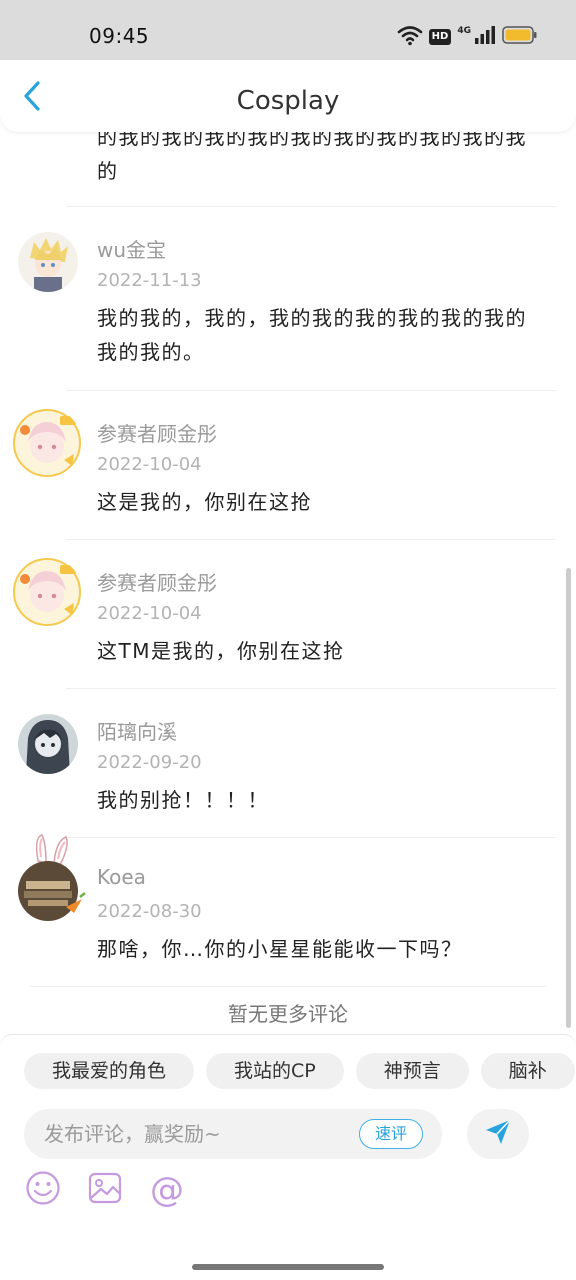  I want to click on comment-text: 我的别抢！！！！, so click(183, 800).